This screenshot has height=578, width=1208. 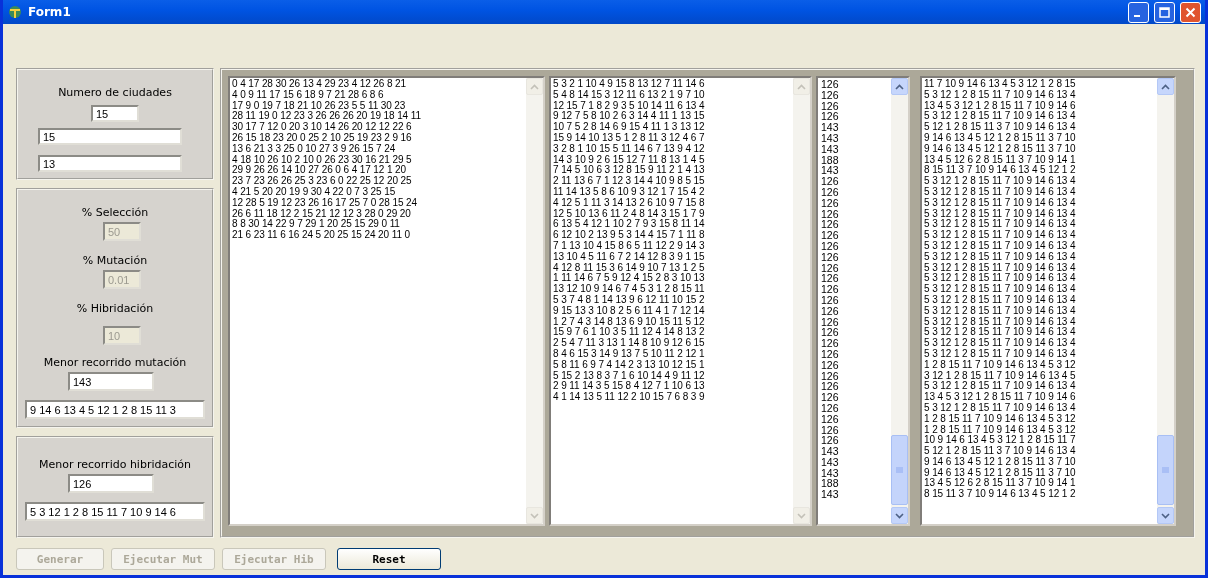 What do you see at coordinates (1000, 397) in the screenshot?
I see `memo-line: 13 4 5 3 12 1 2 8 15 11 7 10 9 14 6` at bounding box center [1000, 397].